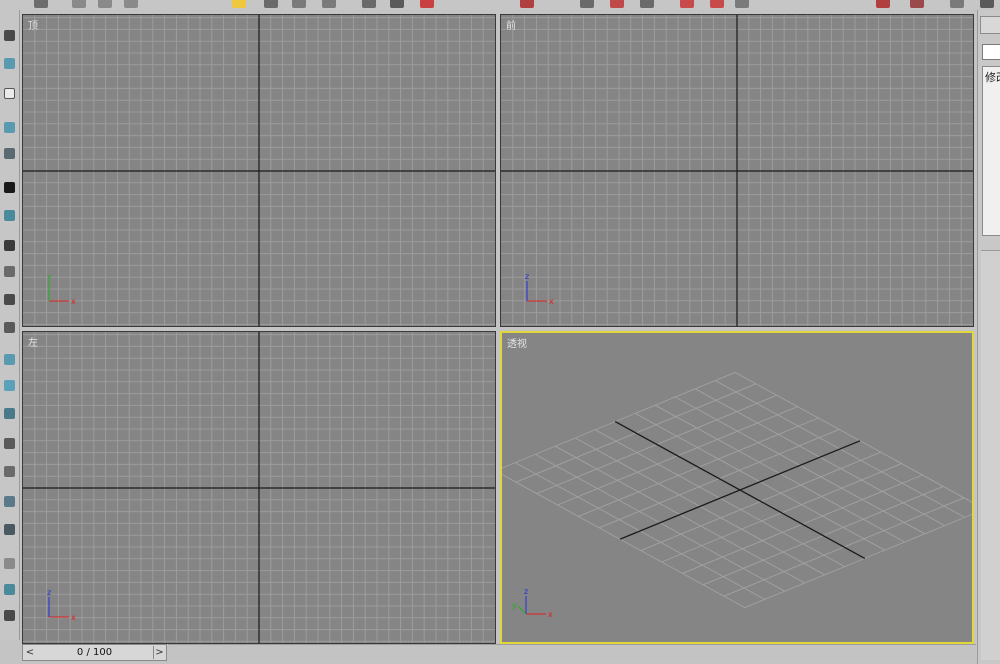 The width and height of the screenshot is (1000, 664). Describe the element at coordinates (647, 4) in the screenshot. I see `percent-snap-icon` at that location.